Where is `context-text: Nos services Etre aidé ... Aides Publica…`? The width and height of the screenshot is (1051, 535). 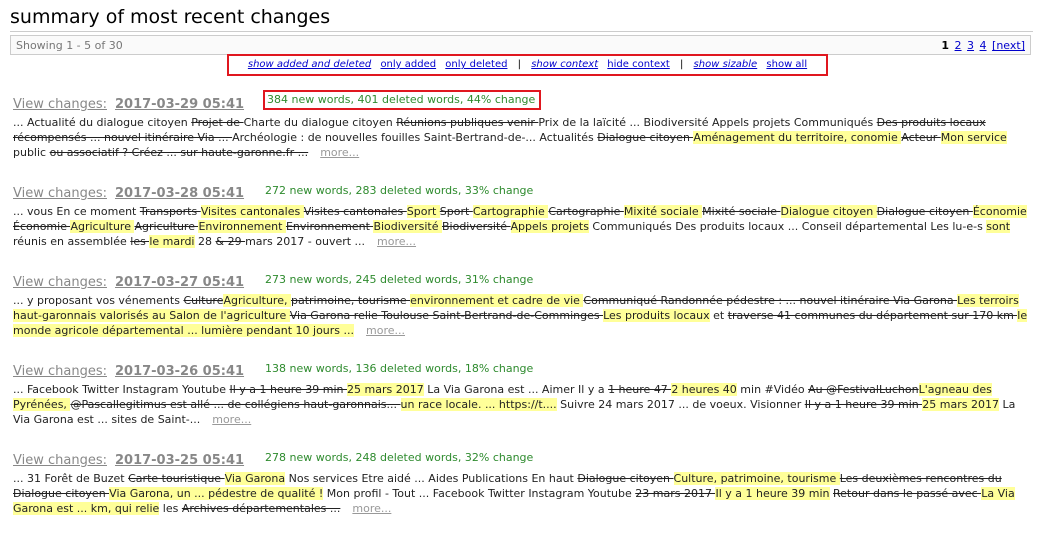 context-text: Nos services Etre aidé ... Aides Publica… is located at coordinates (431, 478).